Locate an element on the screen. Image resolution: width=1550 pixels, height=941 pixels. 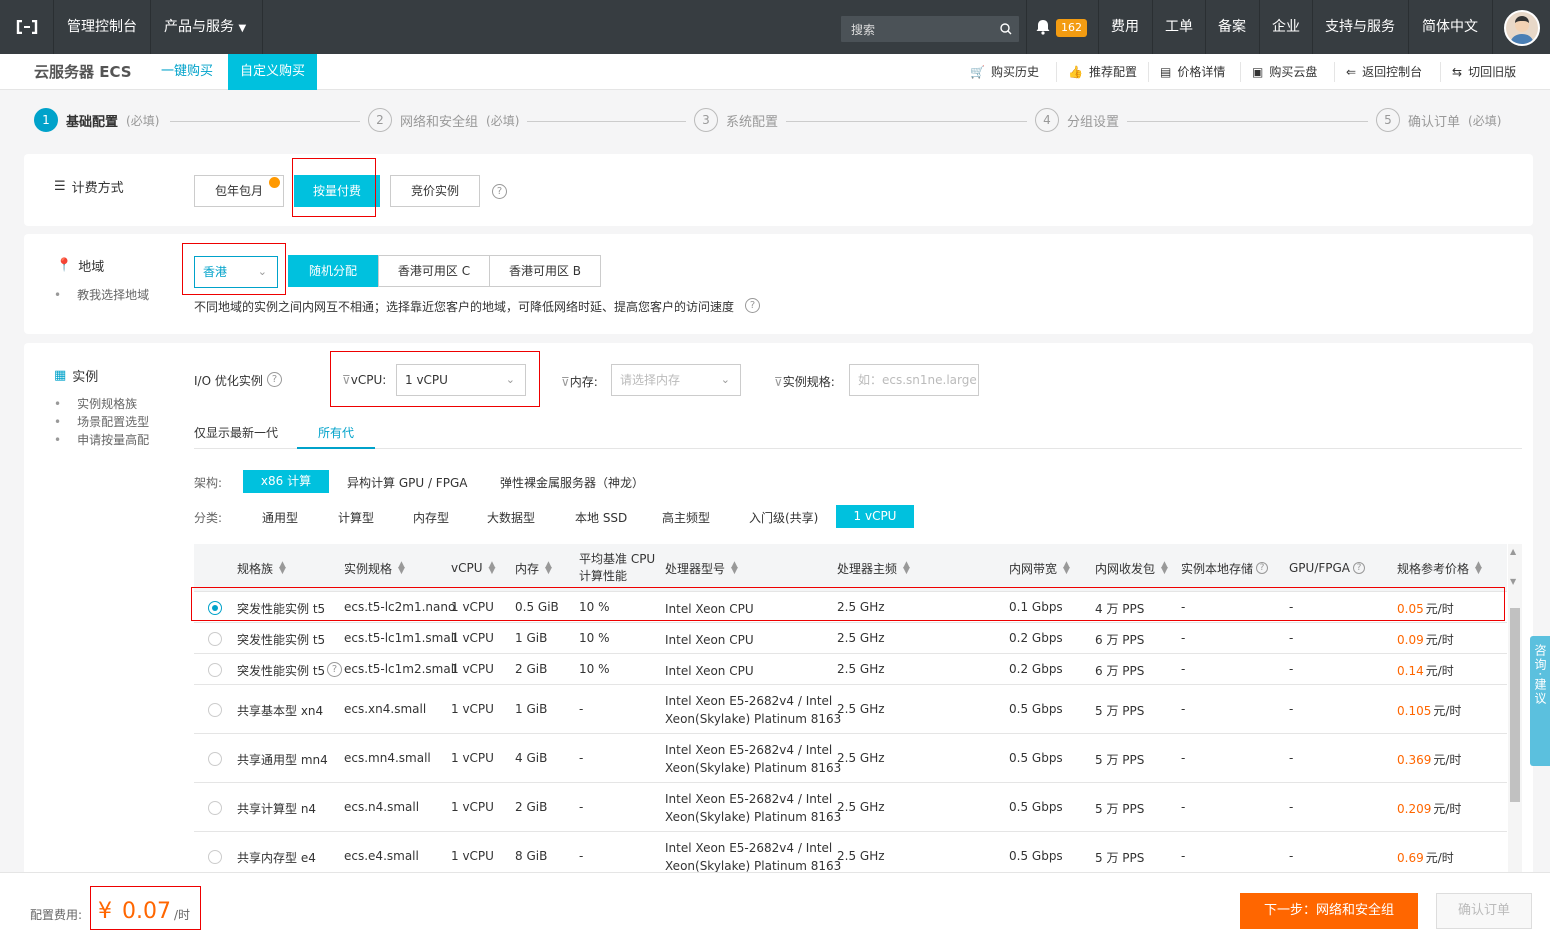
instance-icon: ▦ is located at coordinates (60, 375).